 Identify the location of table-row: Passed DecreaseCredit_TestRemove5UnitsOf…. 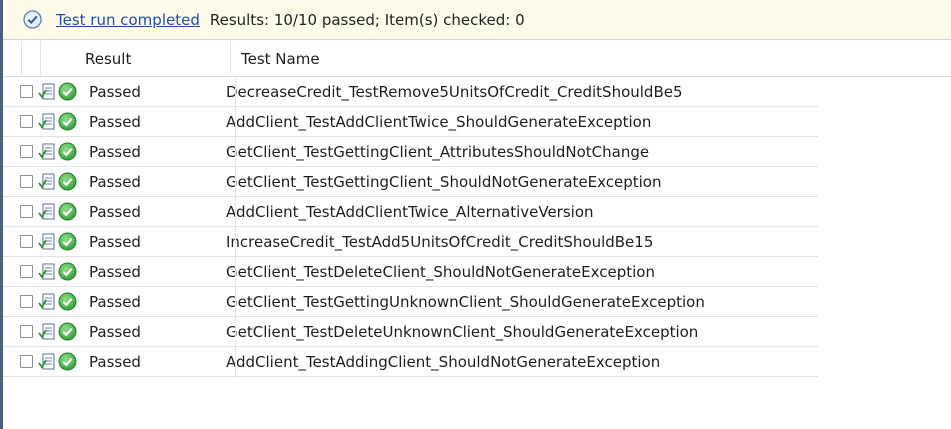
(410, 92).